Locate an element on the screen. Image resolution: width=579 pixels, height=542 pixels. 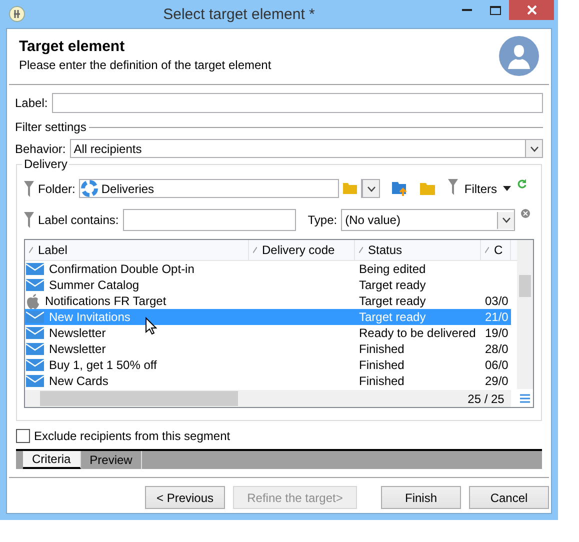
column-header: Label is located at coordinates (137, 250).